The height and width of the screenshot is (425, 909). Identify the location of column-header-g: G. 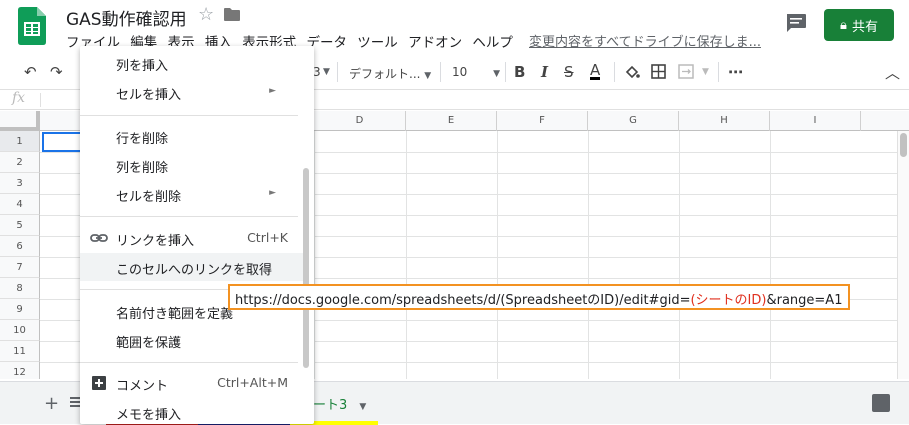
(633, 121).